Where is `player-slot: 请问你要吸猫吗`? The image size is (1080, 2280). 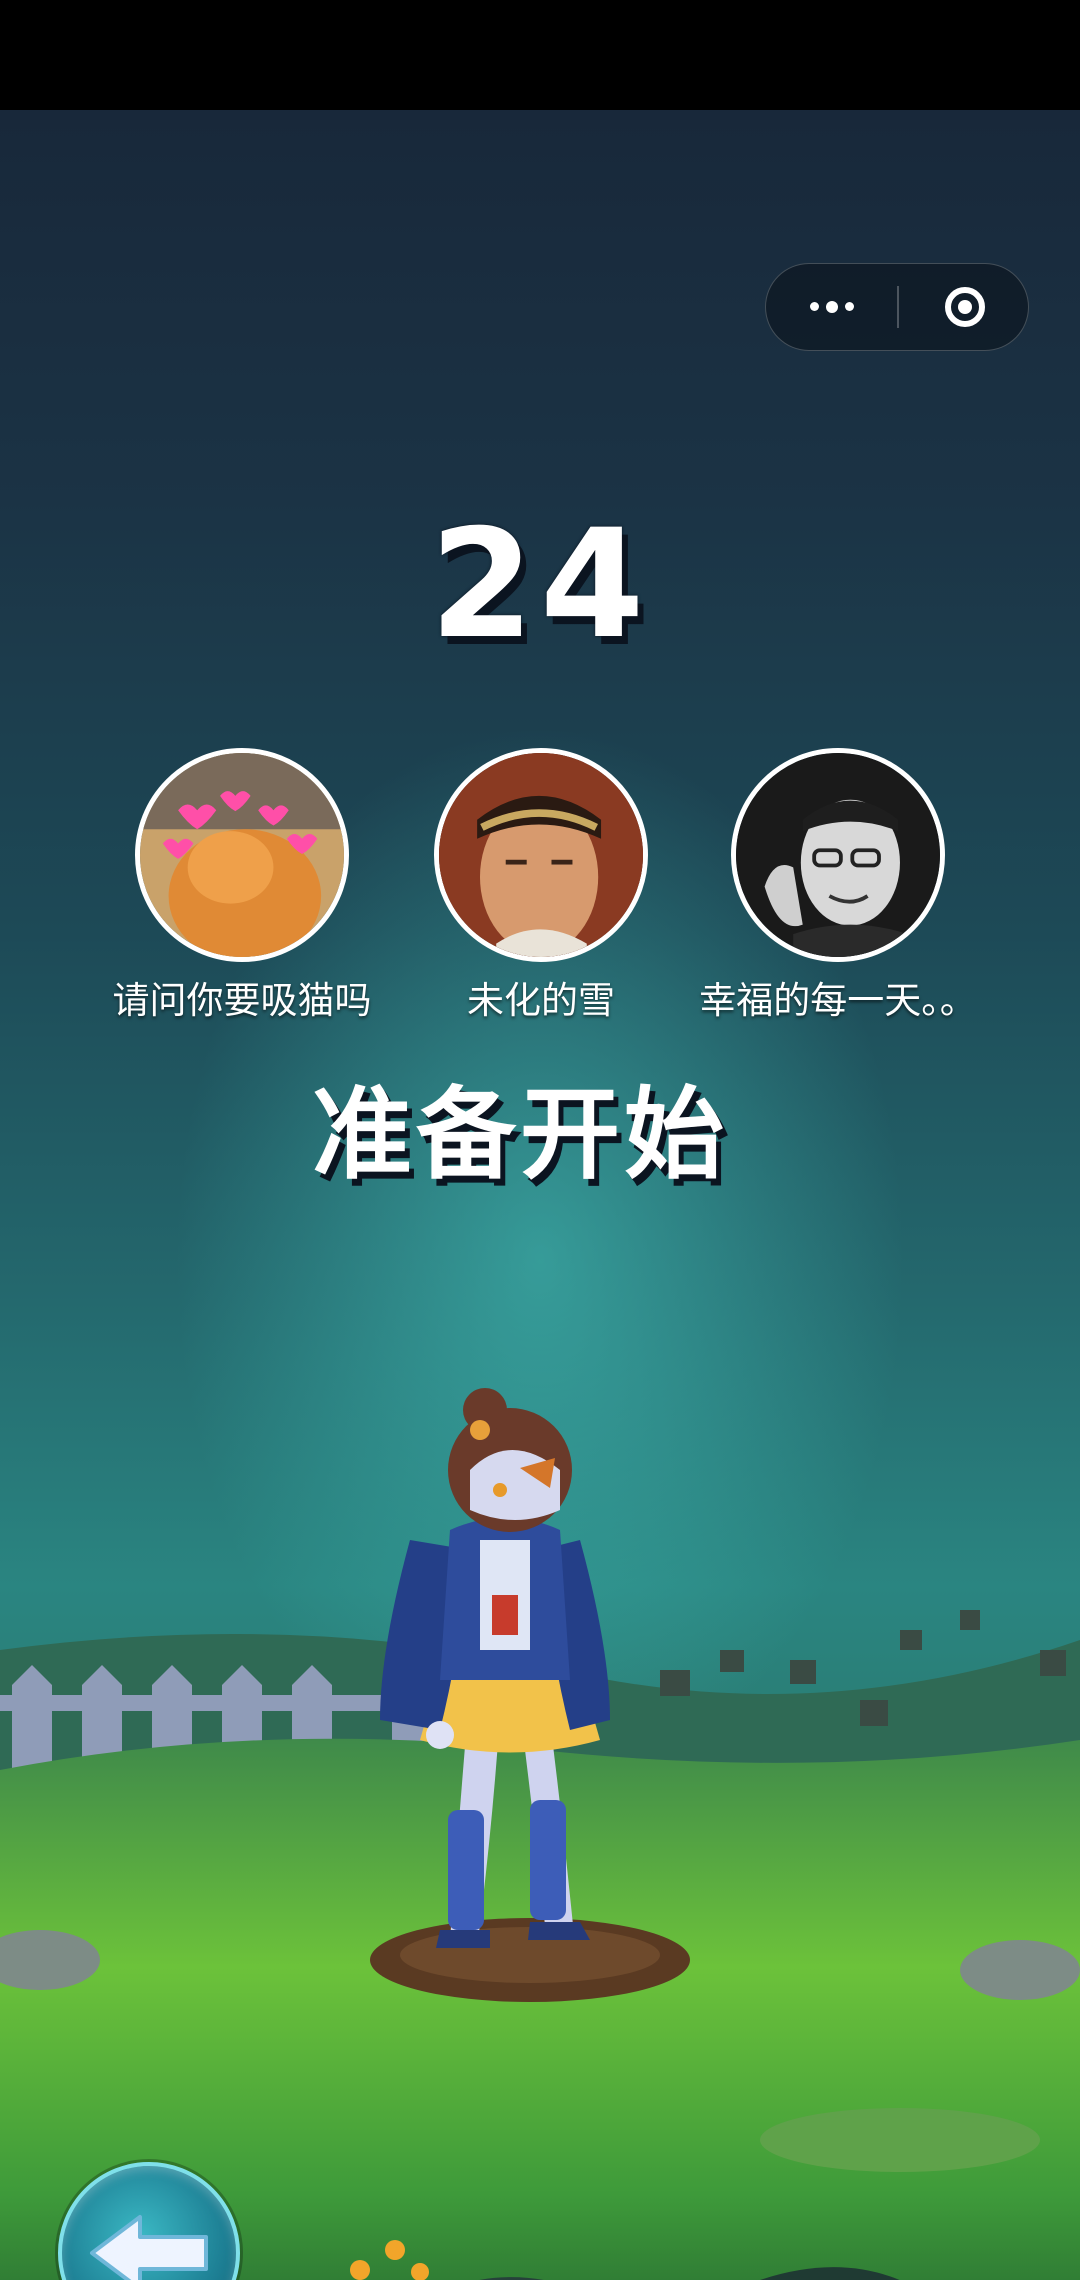
player-slot: 请问你要吸猫吗 is located at coordinates (242, 883).